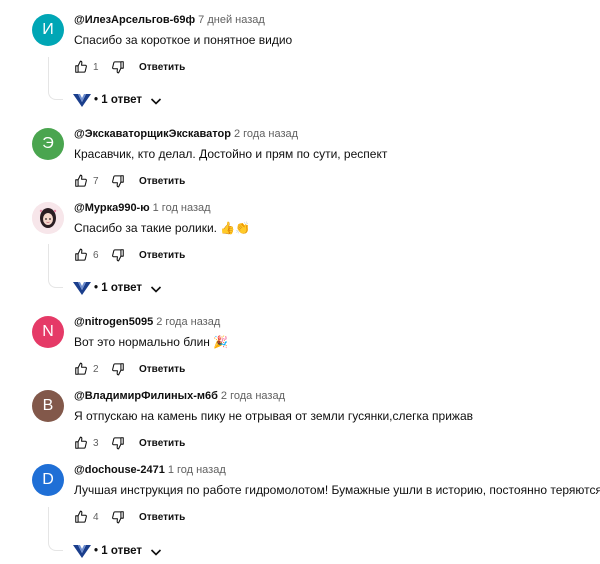  Describe the element at coordinates (129, 443) in the screenshot. I see `comment-actions: 3 Ответить` at that location.